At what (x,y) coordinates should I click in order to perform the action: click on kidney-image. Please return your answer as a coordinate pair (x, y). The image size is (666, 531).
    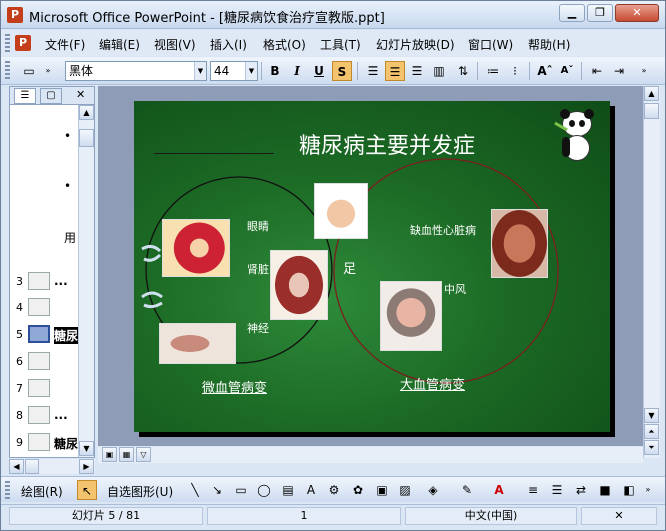
    Looking at the image, I should click on (299, 285).